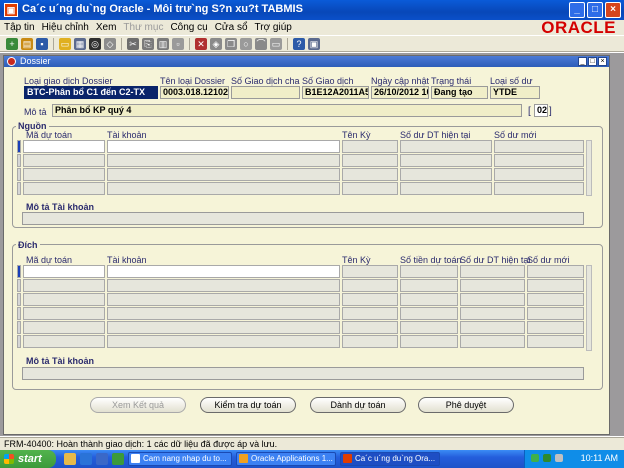 Image resolution: width=624 pixels, height=468 pixels. Describe the element at coordinates (143, 27) in the screenshot. I see `menu-folder: Thư mục` at that location.